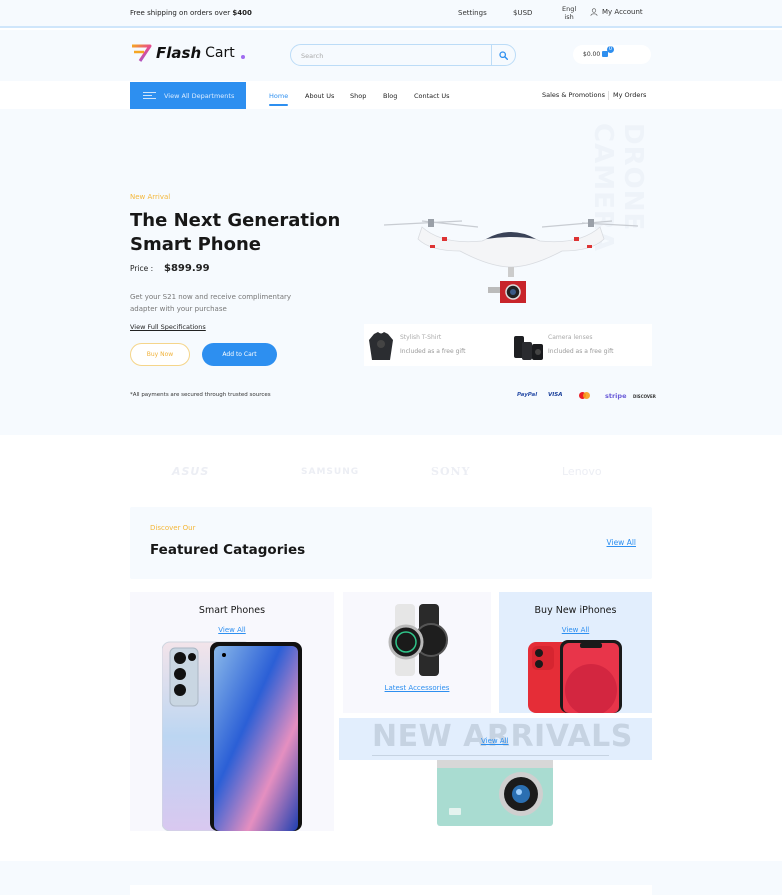 The width and height of the screenshot is (782, 895). What do you see at coordinates (573, 95) in the screenshot?
I see `nav-sales-promotions: Sales & Promotions` at bounding box center [573, 95].